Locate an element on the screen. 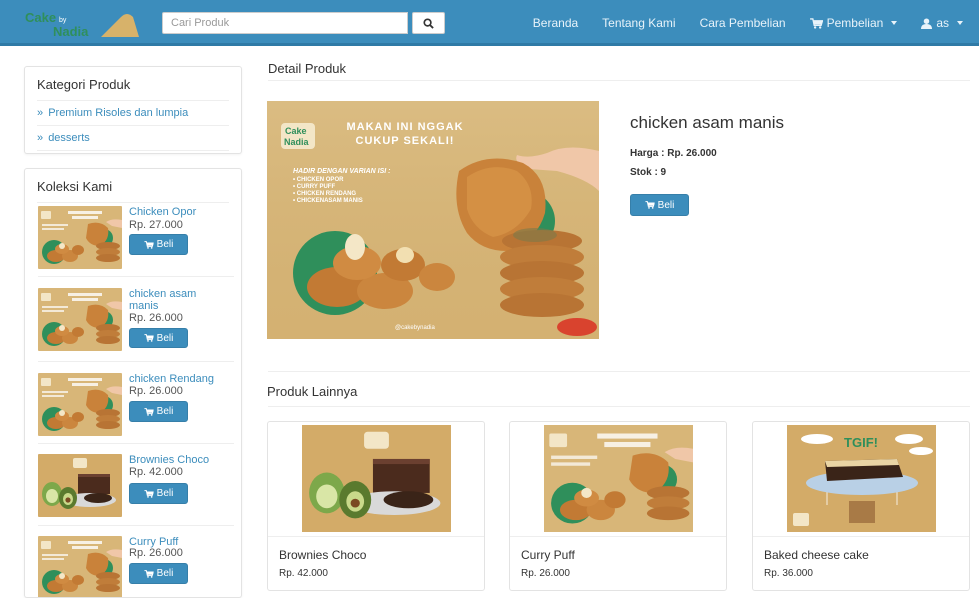 The width and height of the screenshot is (979, 598). nav-beranda: Beranda is located at coordinates (555, 23).